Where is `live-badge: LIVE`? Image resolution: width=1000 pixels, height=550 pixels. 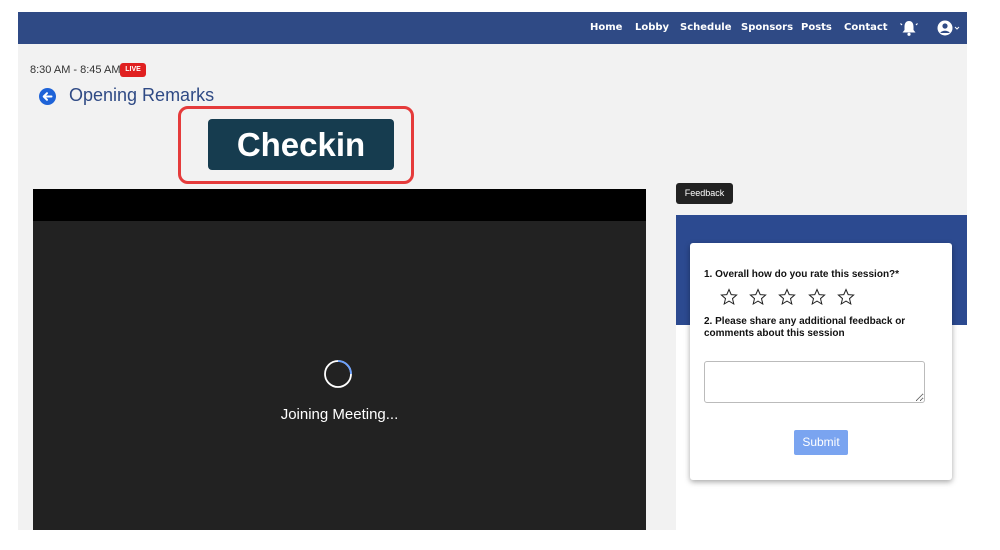 live-badge: LIVE is located at coordinates (133, 70).